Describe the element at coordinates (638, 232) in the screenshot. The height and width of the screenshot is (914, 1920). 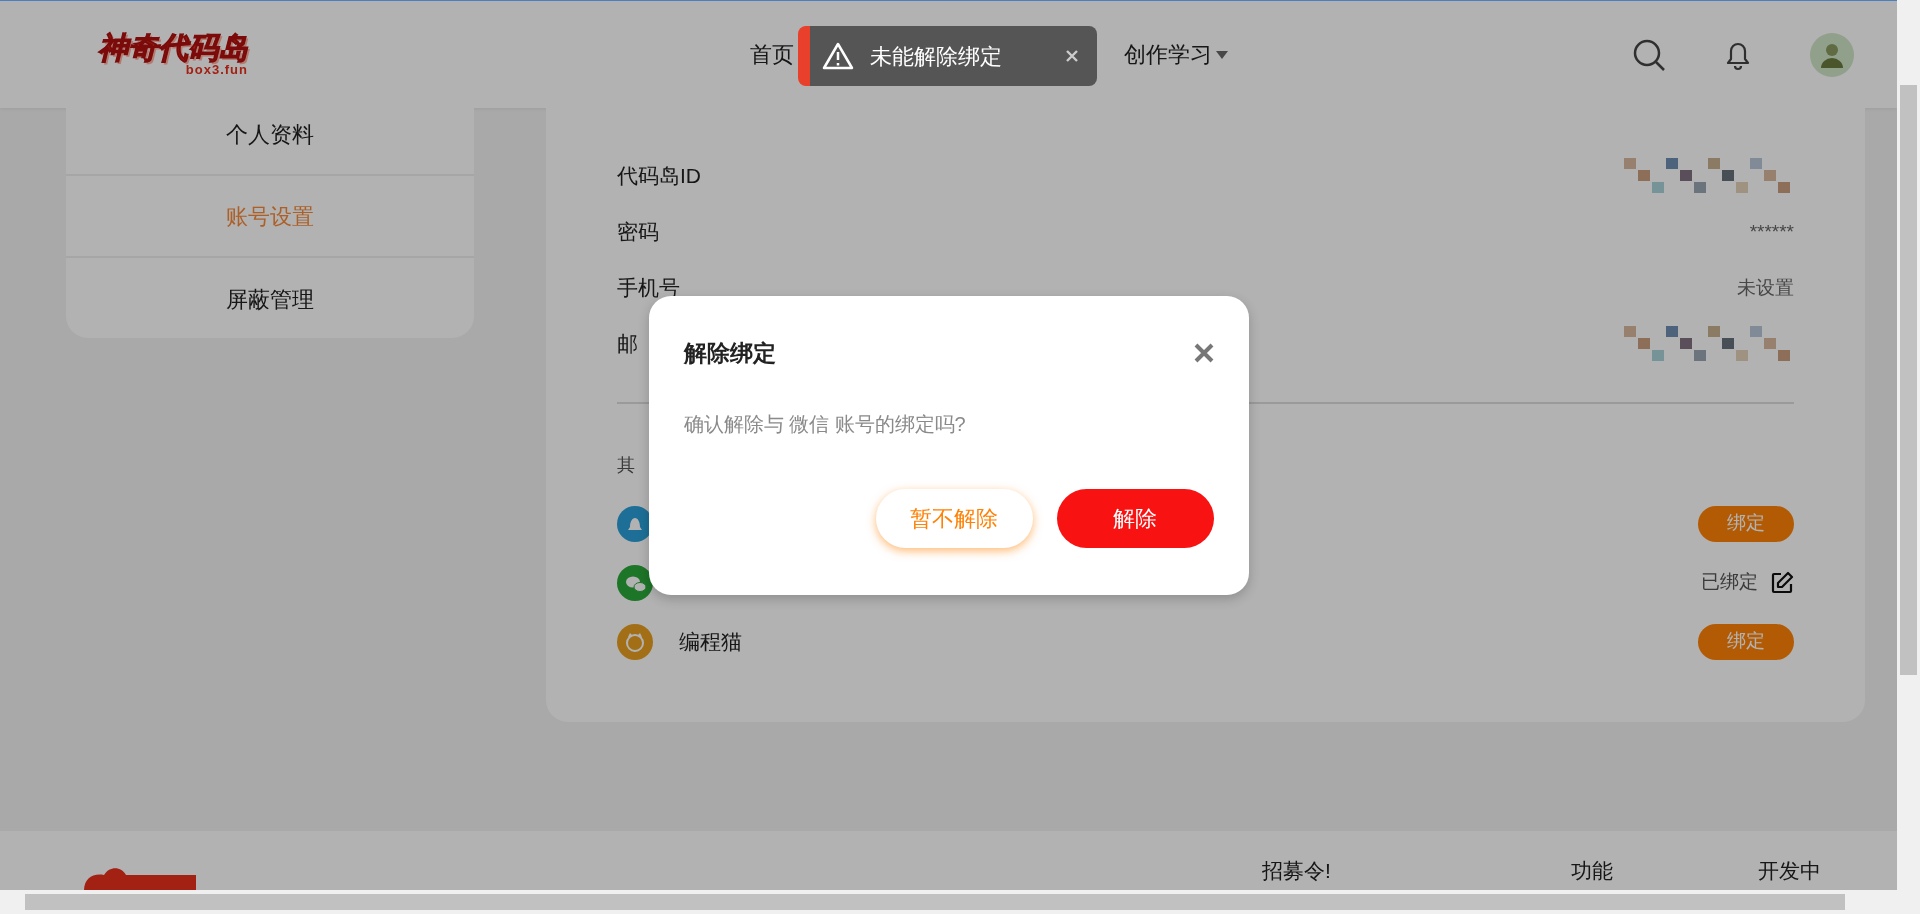
I see `field-label: 密码` at that location.